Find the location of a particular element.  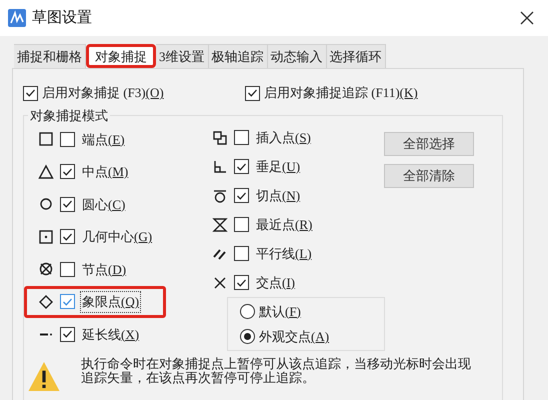

option-label: 启用对象捕捉 (F3)(O) is located at coordinates (103, 93).